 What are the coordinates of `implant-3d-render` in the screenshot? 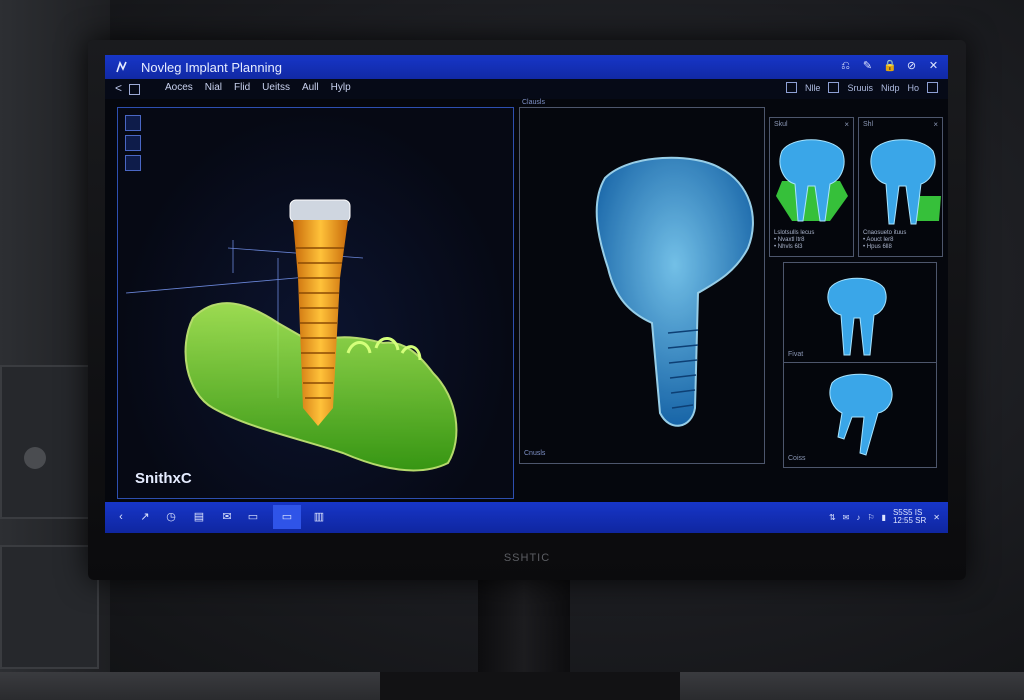 It's located at (291, 335).